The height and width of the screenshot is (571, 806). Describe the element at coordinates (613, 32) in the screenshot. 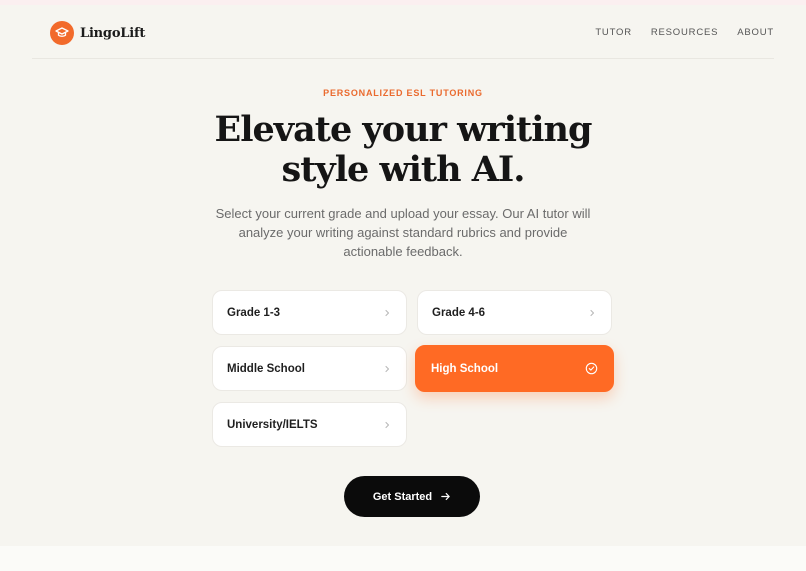

I see `nav-tutor: TUTOR` at that location.